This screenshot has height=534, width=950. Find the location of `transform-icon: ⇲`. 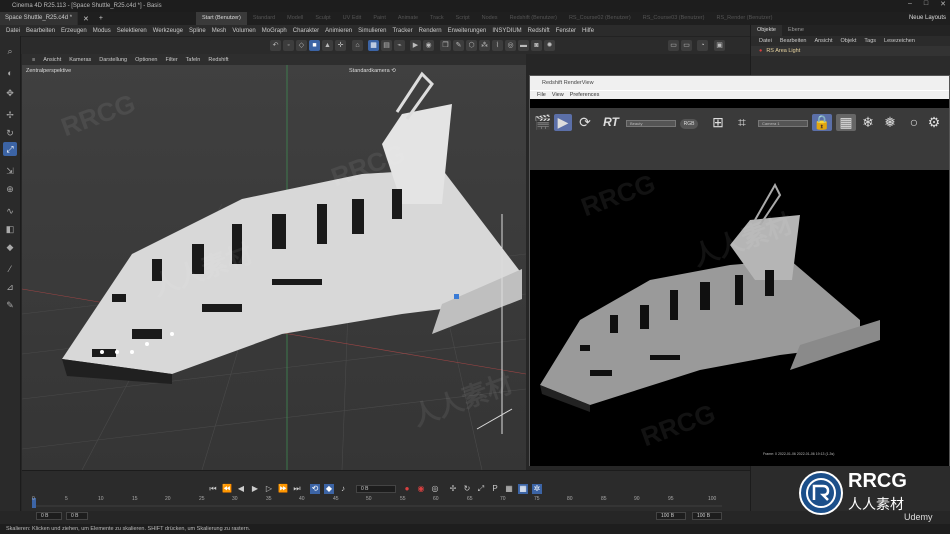

transform-icon: ⇲ is located at coordinates (10, 171).